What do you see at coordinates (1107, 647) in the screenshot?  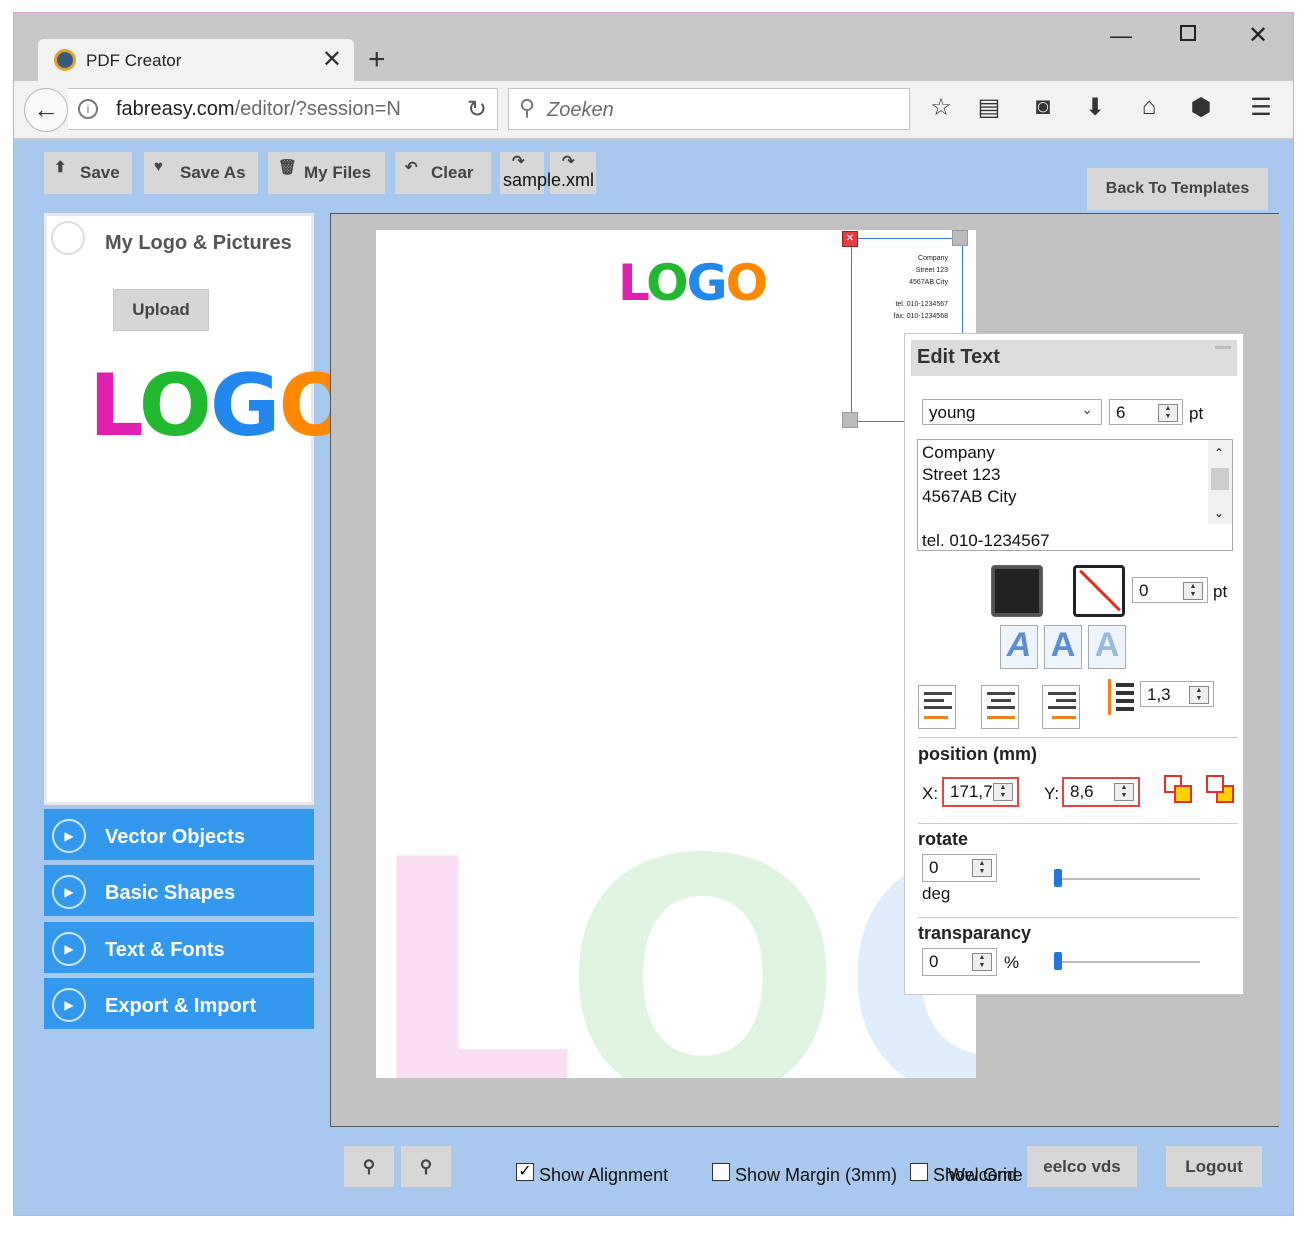 I see `shadow-style-icon: A` at bounding box center [1107, 647].